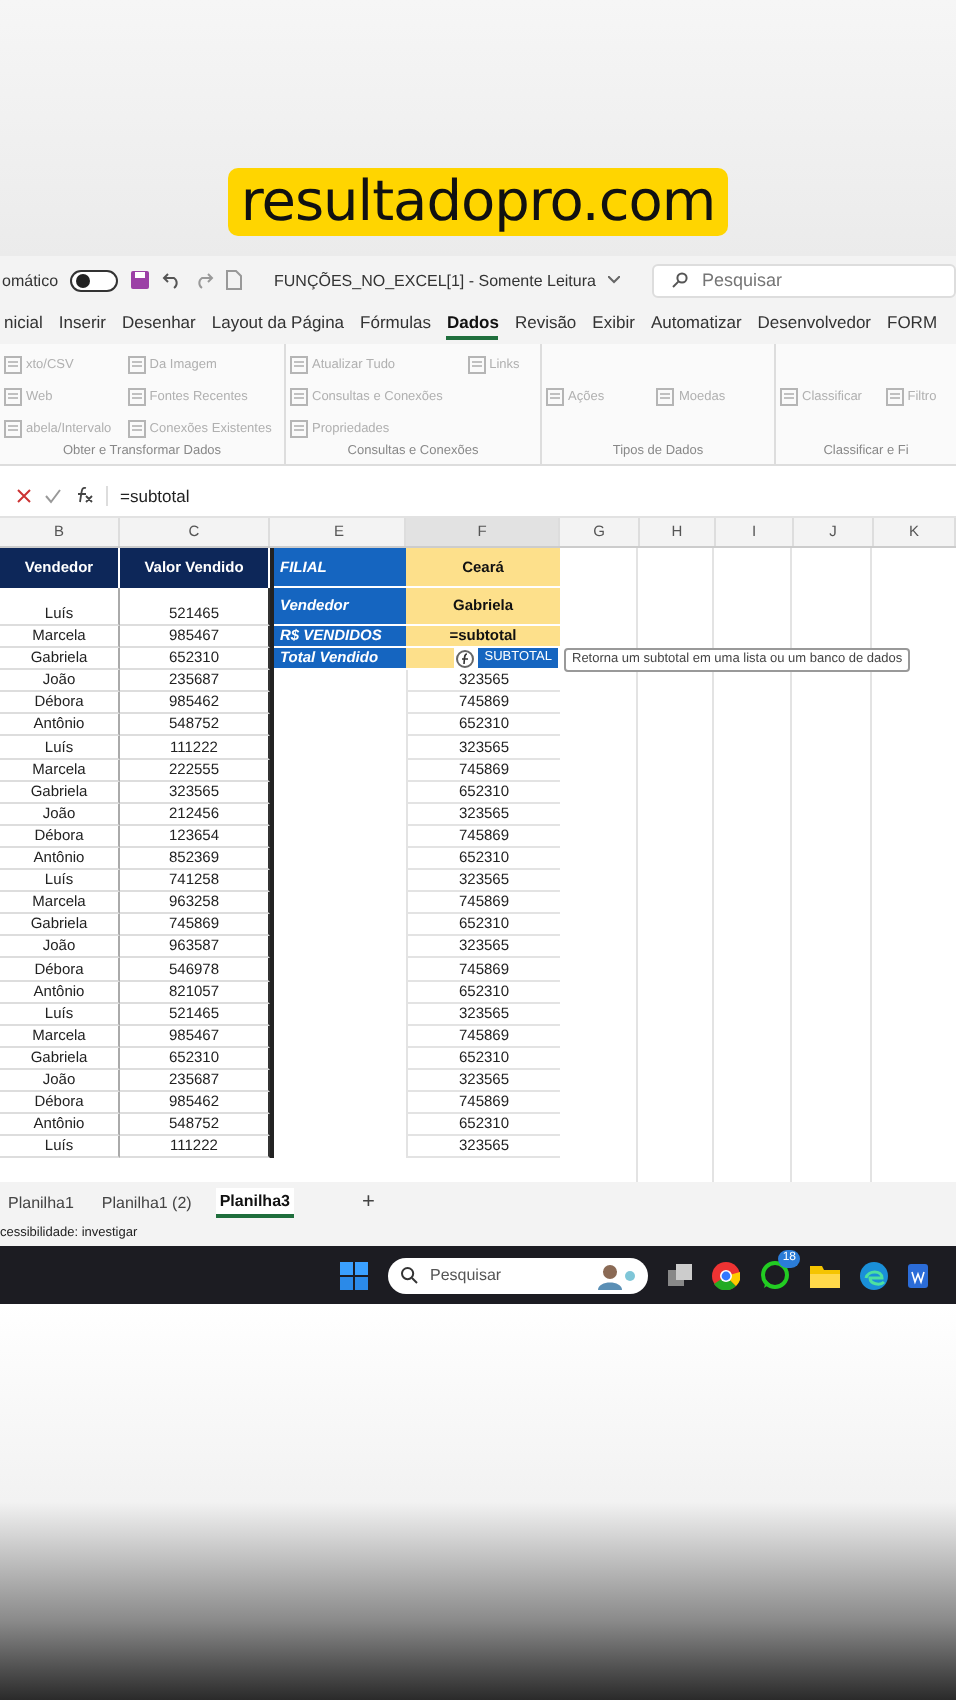 Image resolution: width=956 pixels, height=1700 pixels. What do you see at coordinates (172, 280) in the screenshot?
I see `undo-icon` at bounding box center [172, 280].